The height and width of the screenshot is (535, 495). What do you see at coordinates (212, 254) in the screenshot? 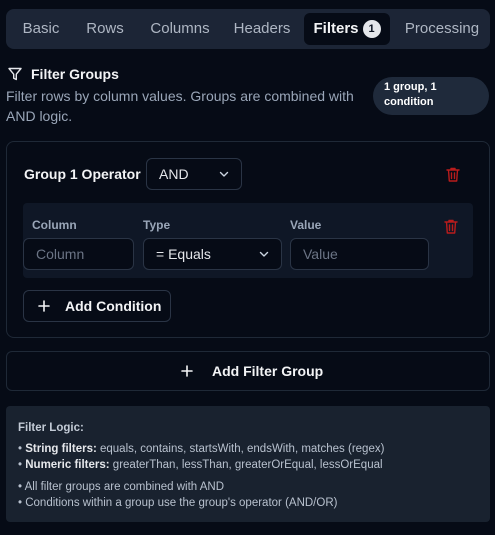
I see `type-select: = Equals` at bounding box center [212, 254].